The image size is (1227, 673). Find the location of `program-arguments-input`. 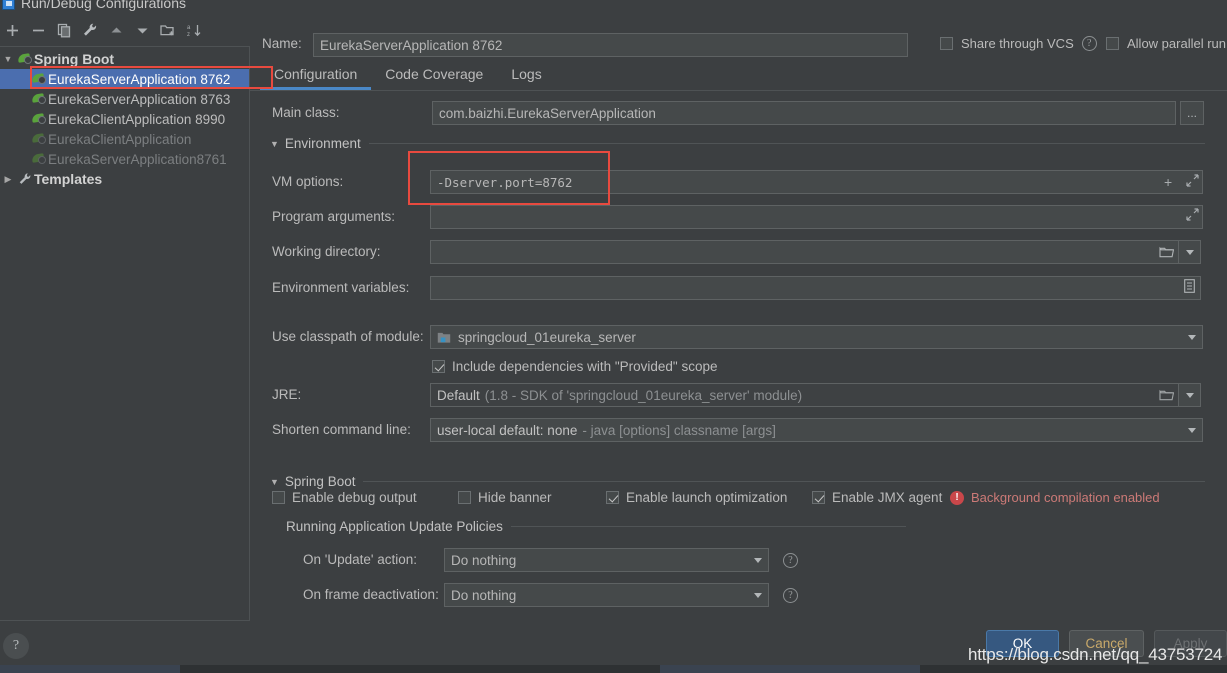

program-arguments-input is located at coordinates (816, 217).